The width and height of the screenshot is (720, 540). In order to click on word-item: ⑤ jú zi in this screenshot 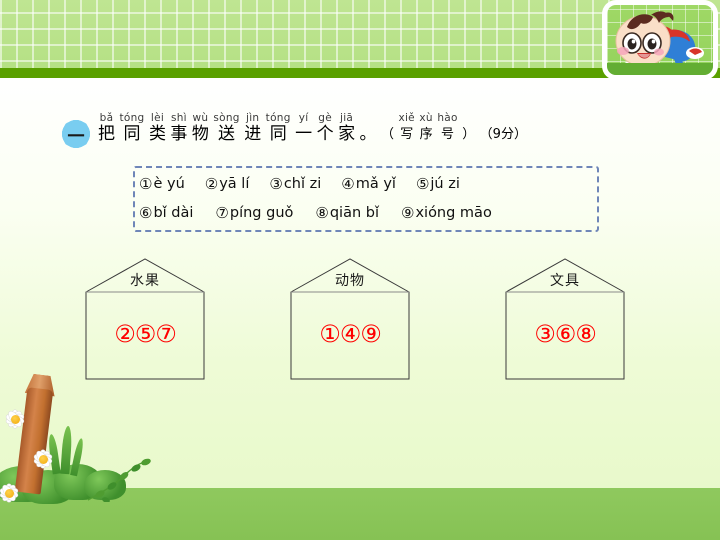, I will do `click(438, 184)`.